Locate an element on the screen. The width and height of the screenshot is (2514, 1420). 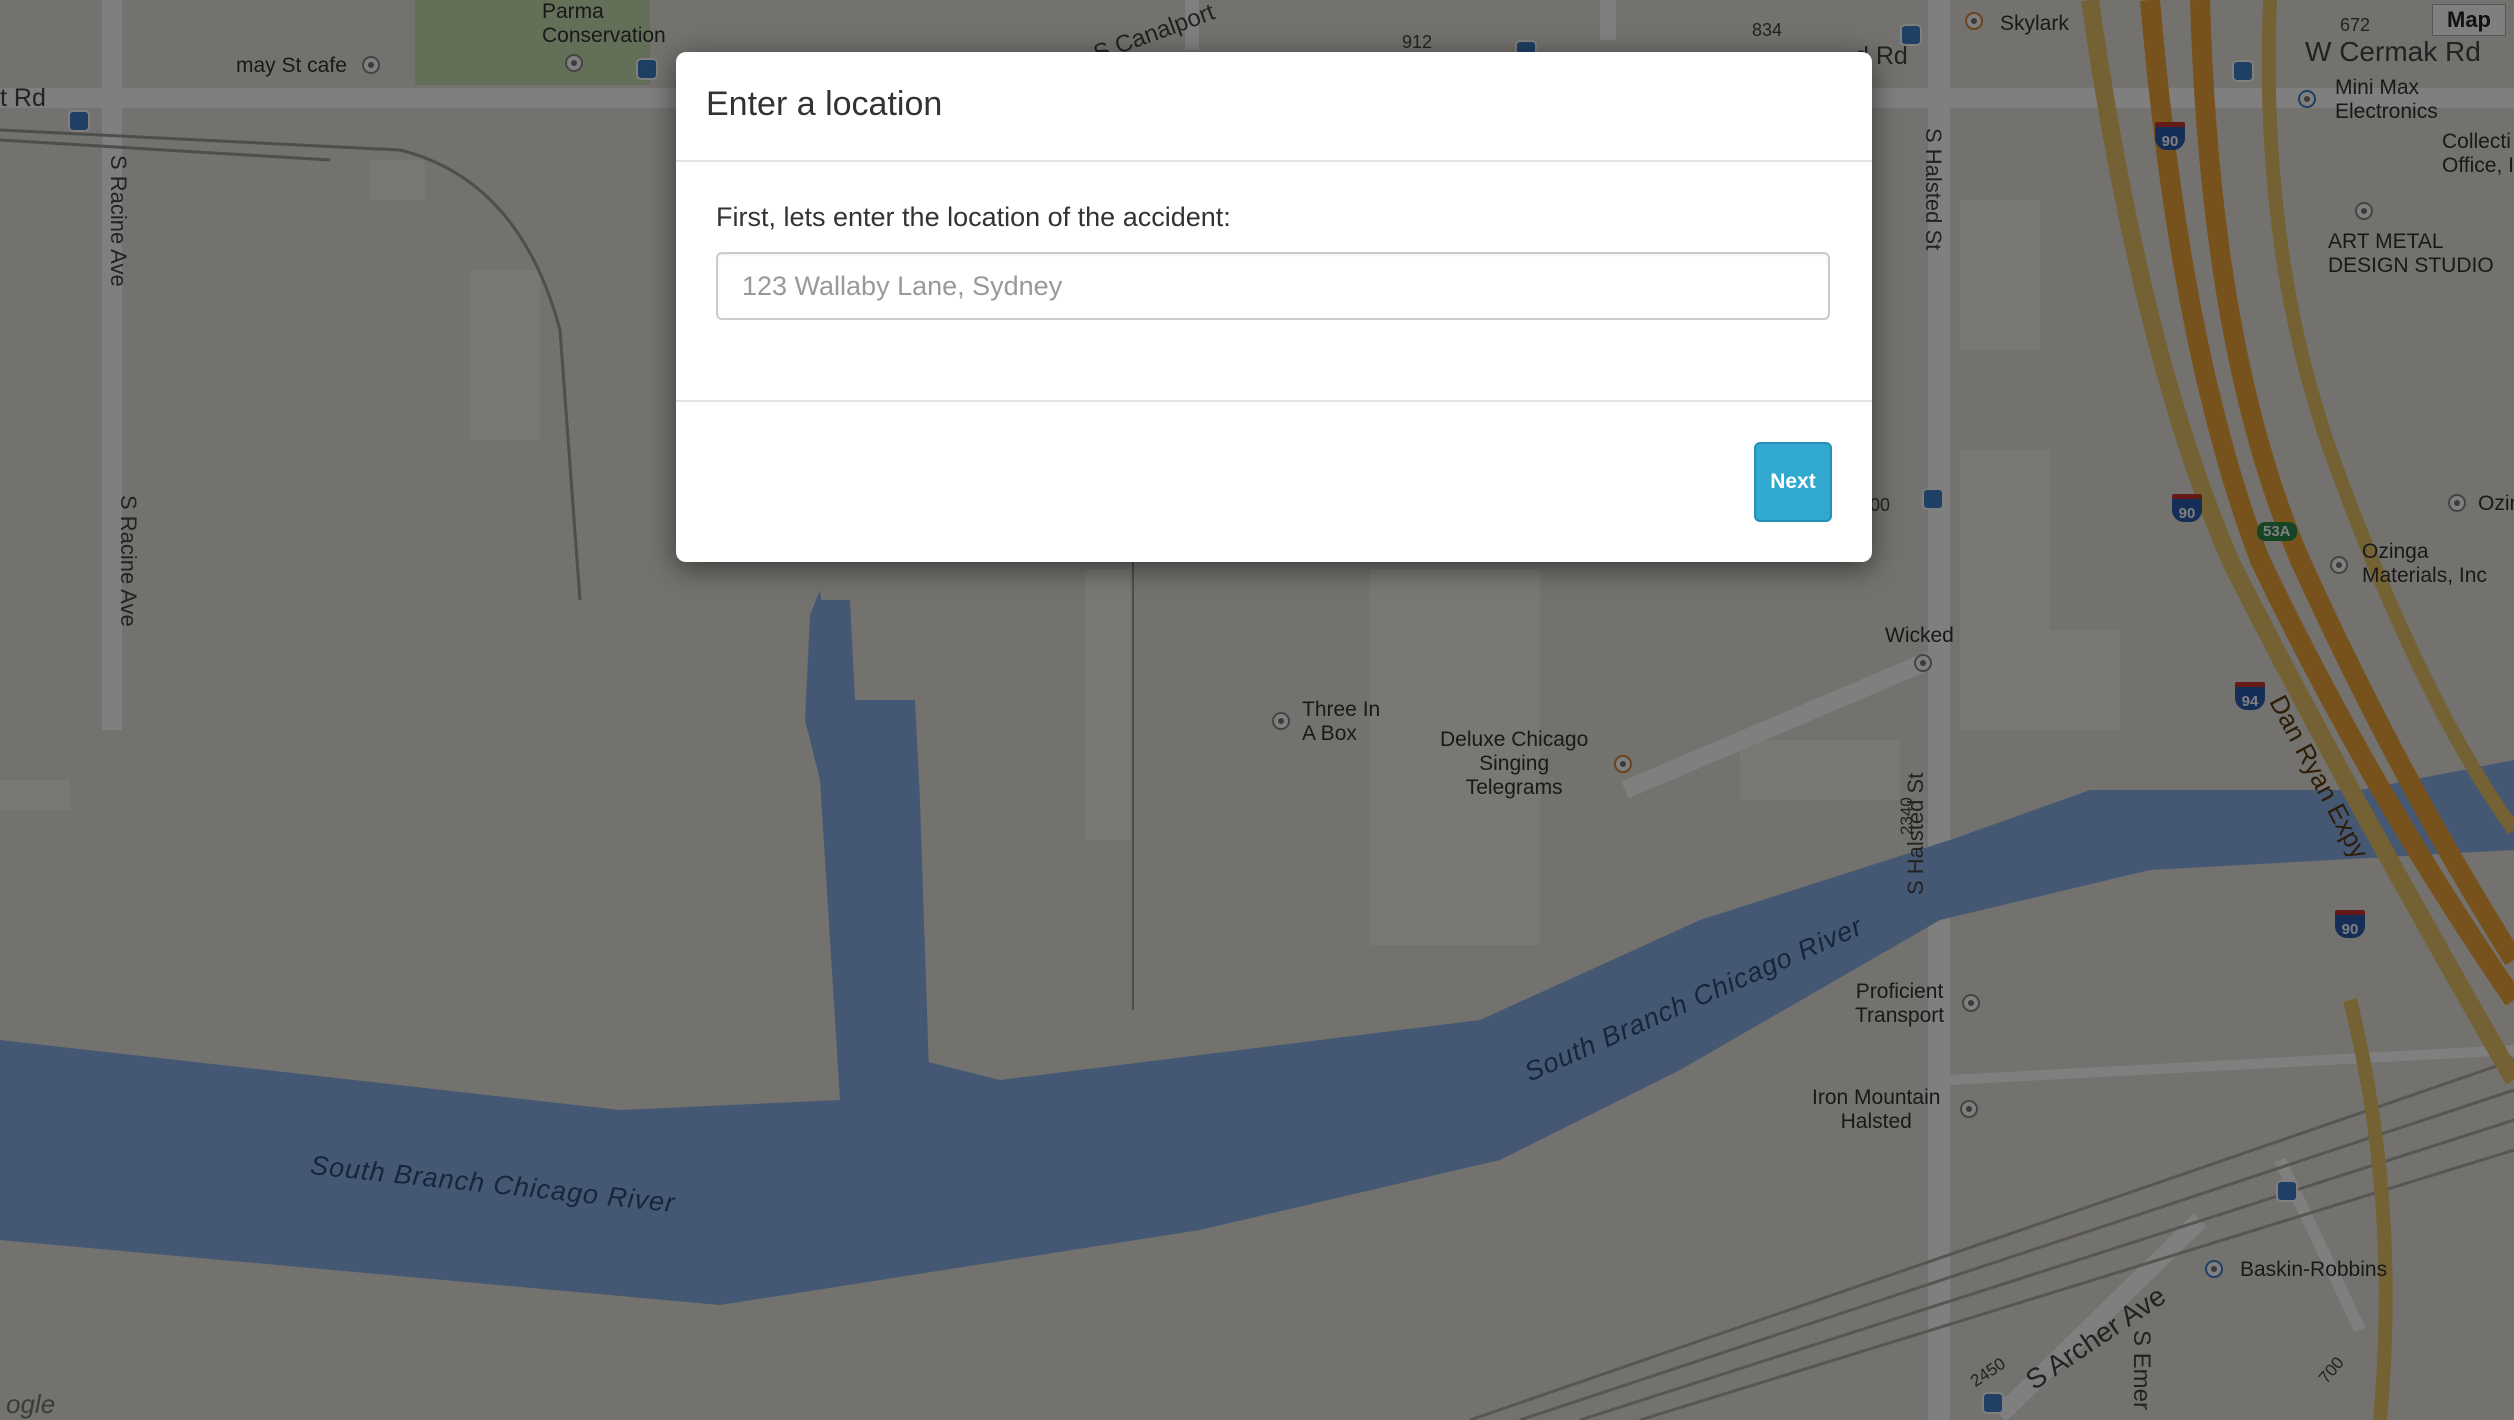
dialog-title: Enter a location is located at coordinates (824, 104).